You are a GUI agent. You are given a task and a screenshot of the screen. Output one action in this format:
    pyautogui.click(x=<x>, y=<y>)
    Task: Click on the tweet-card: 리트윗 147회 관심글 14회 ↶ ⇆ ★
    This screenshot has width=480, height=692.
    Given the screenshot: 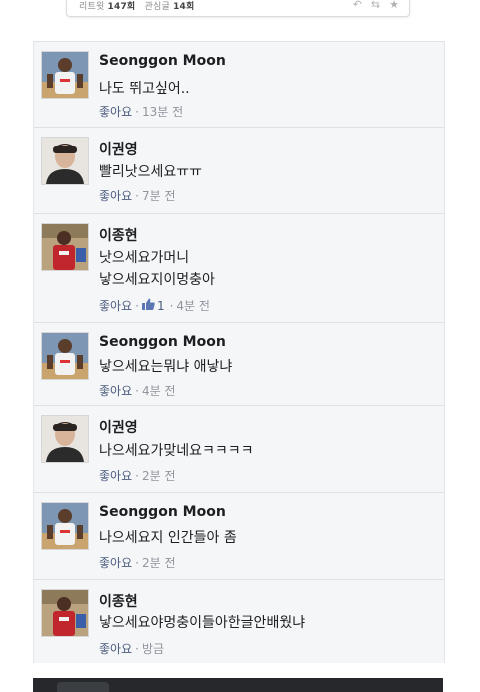 What is the action you would take?
    pyautogui.click(x=238, y=8)
    